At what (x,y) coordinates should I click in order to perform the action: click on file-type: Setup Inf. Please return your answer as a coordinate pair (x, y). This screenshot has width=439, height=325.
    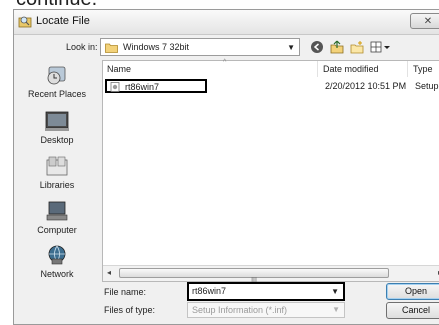
    Looking at the image, I should click on (427, 86).